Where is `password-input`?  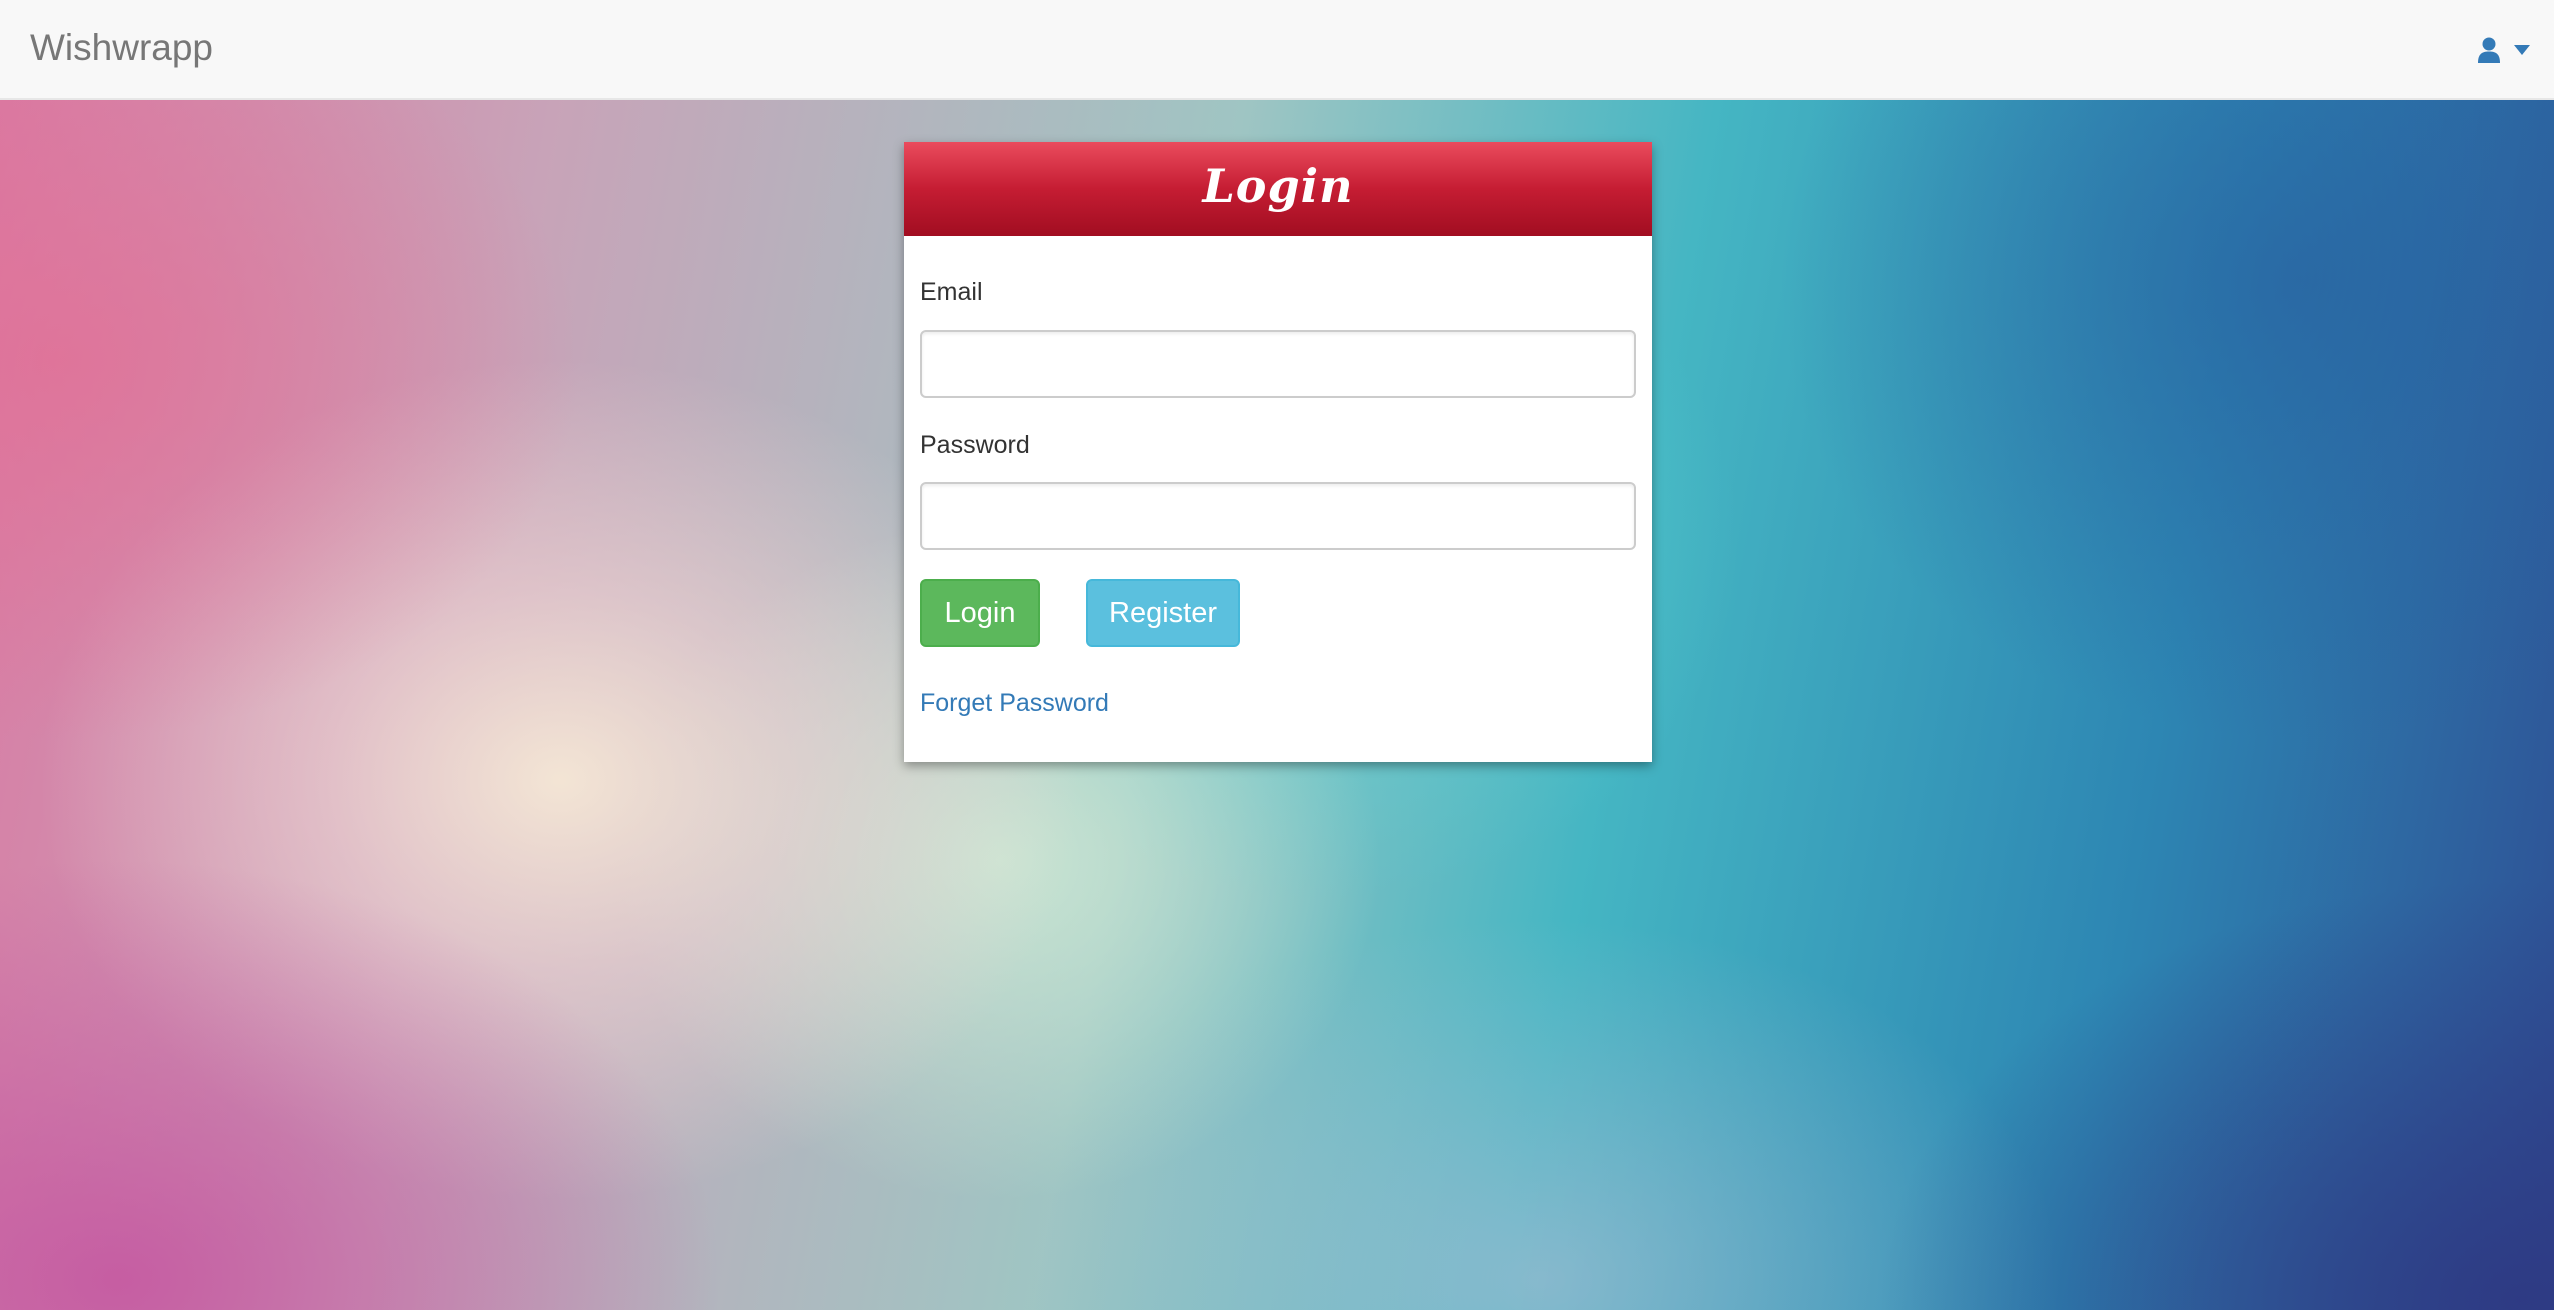
password-input is located at coordinates (1278, 516).